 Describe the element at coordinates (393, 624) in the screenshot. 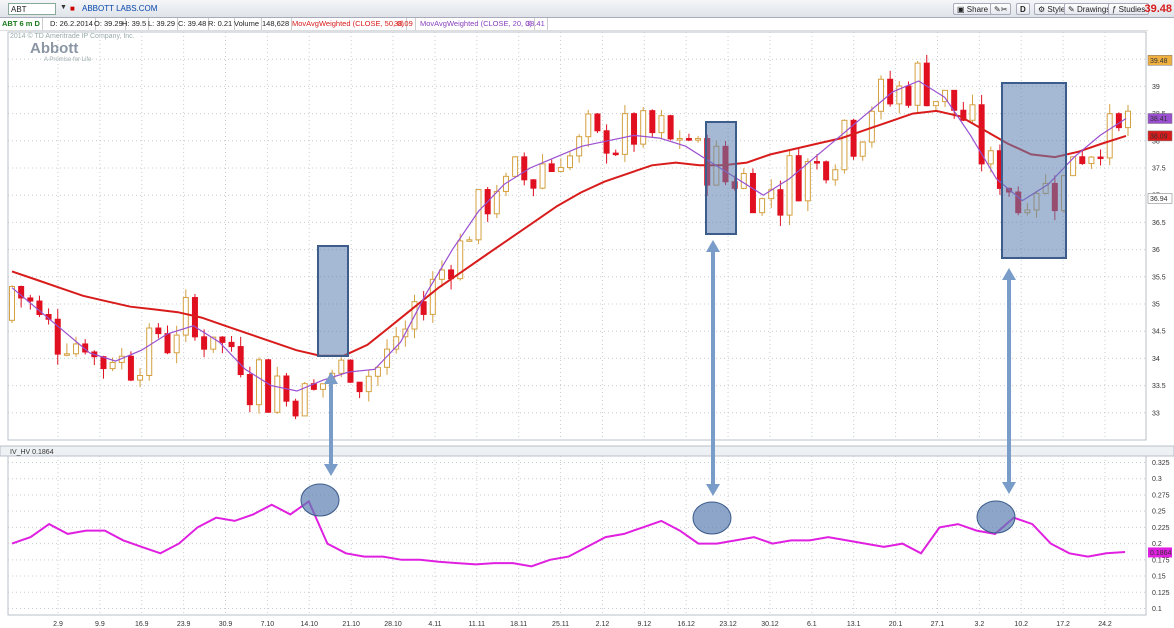

I see `x-tick-label: 28.10` at that location.